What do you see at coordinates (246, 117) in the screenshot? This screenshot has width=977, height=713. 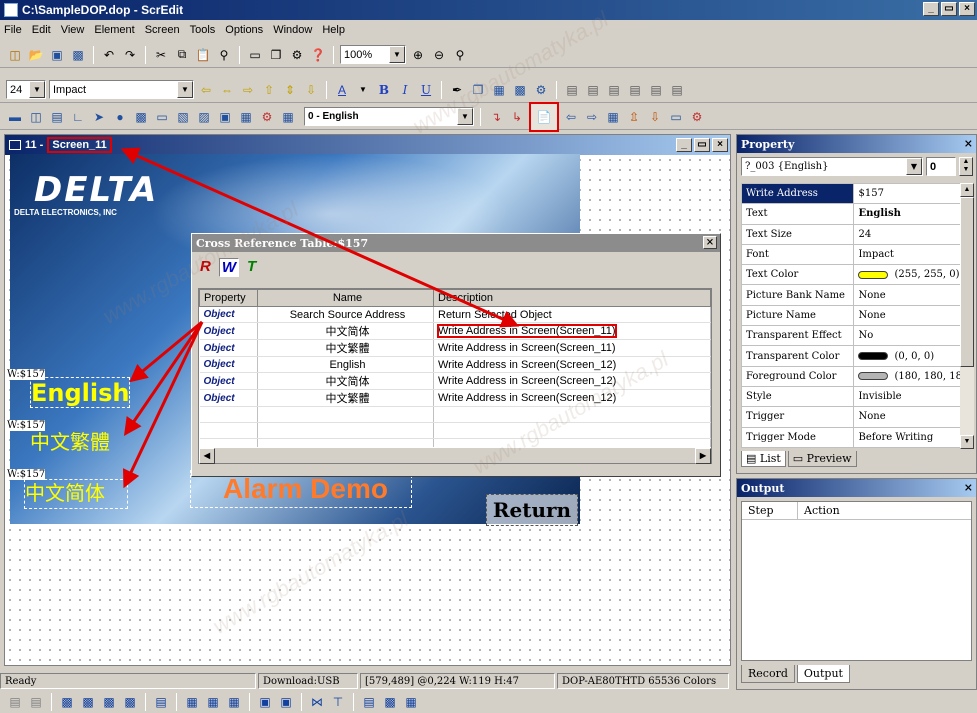 I see `graphic-element-icon: ▦` at bounding box center [246, 117].